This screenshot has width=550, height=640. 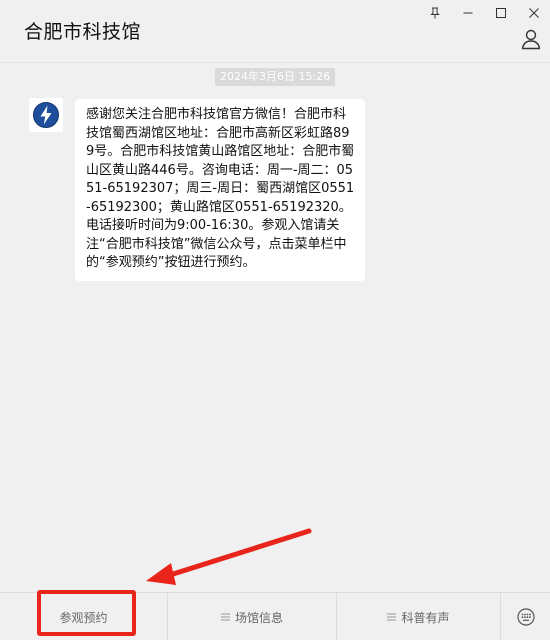 I want to click on sender-avatar, so click(x=46, y=115).